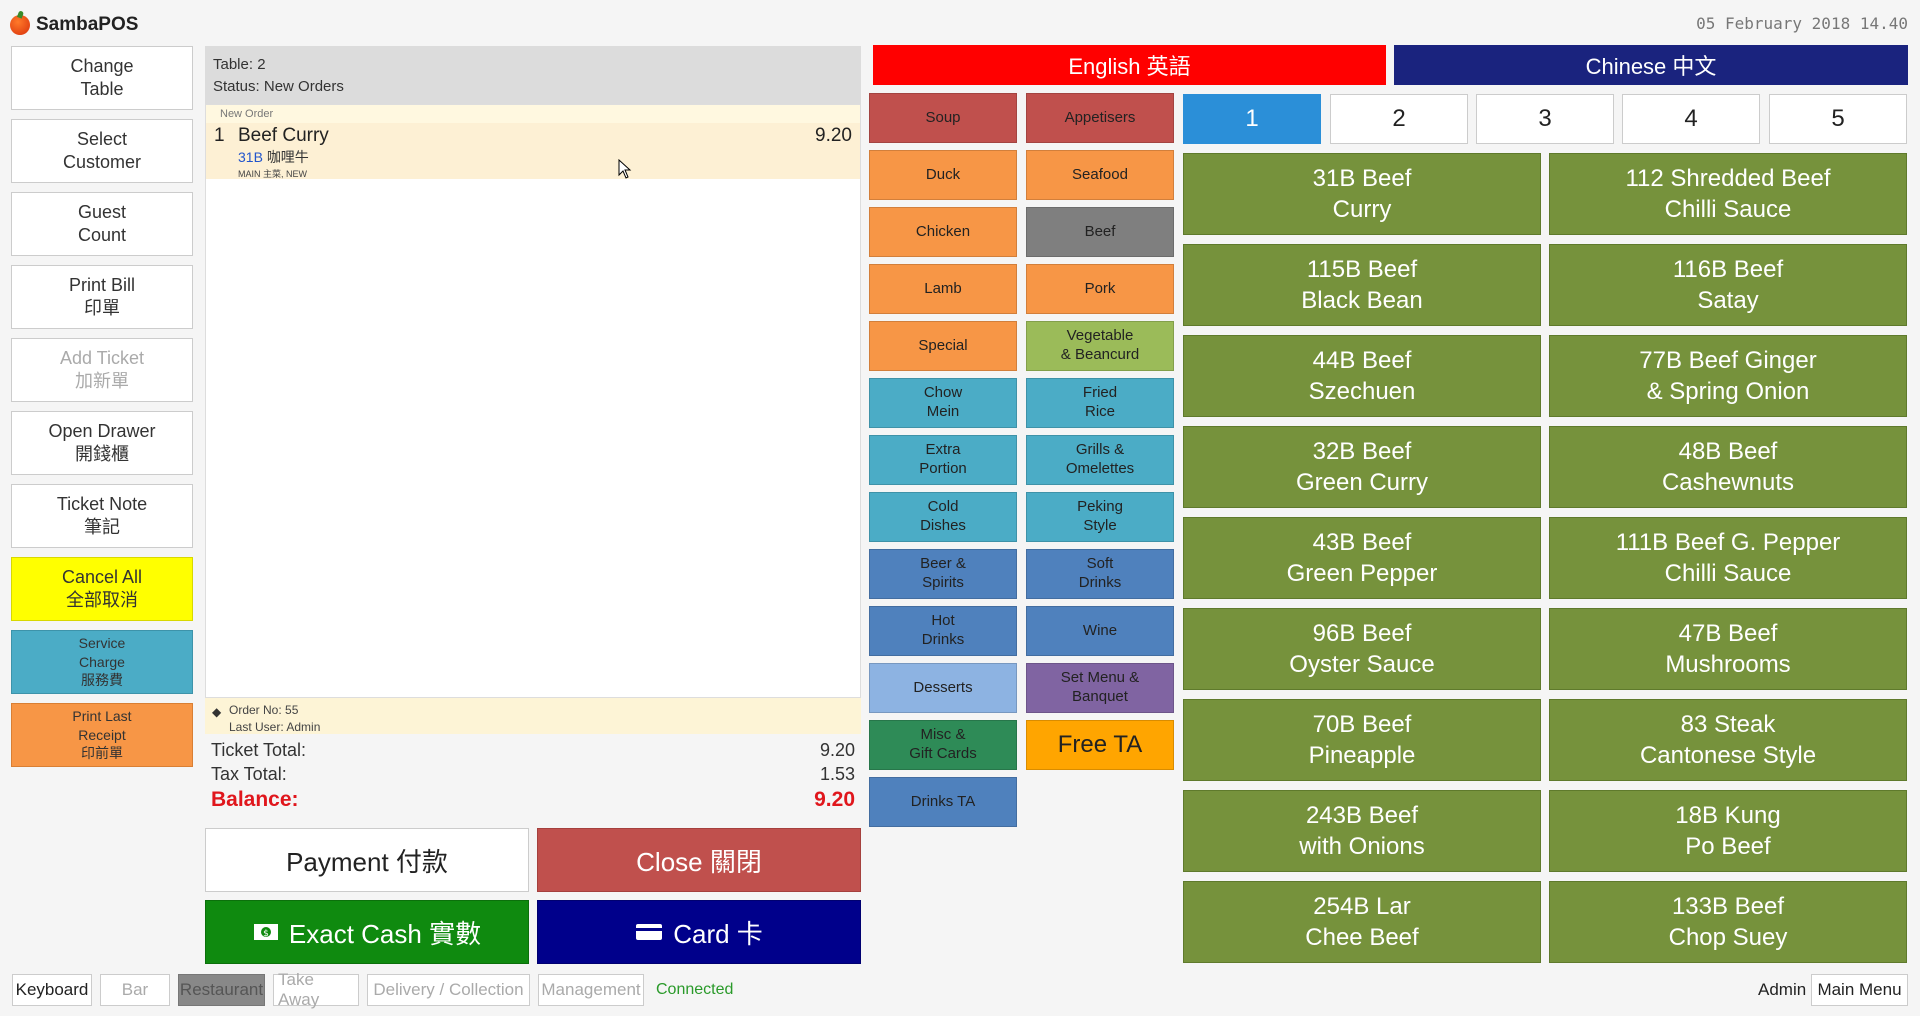 Image resolution: width=1920 pixels, height=1016 pixels. Describe the element at coordinates (283, 135) in the screenshot. I see `order-name: Beef Curry` at that location.